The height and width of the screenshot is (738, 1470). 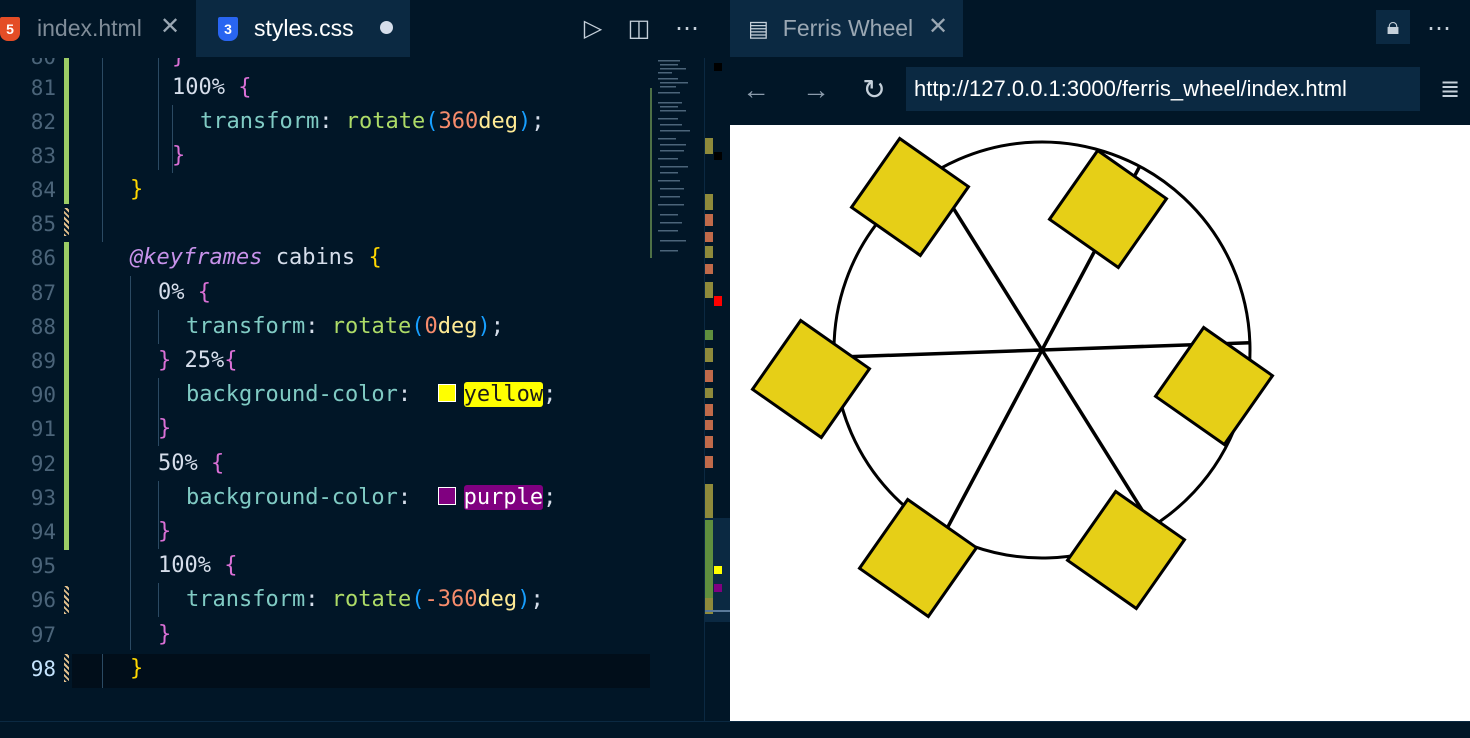 What do you see at coordinates (43, 566) in the screenshot?
I see `line-number: 95` at bounding box center [43, 566].